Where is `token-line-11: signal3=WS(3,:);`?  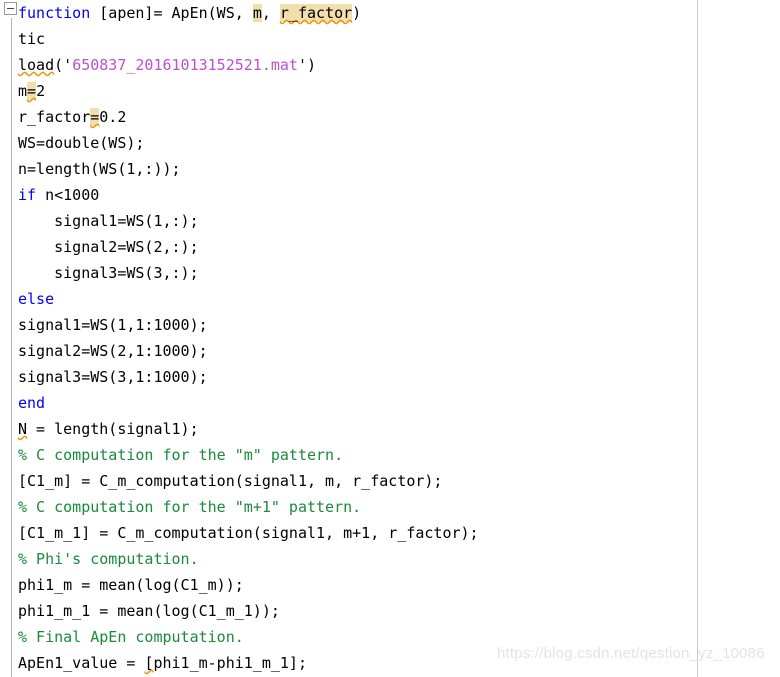
token-line-11: signal3=WS(3,:); is located at coordinates (108, 273).